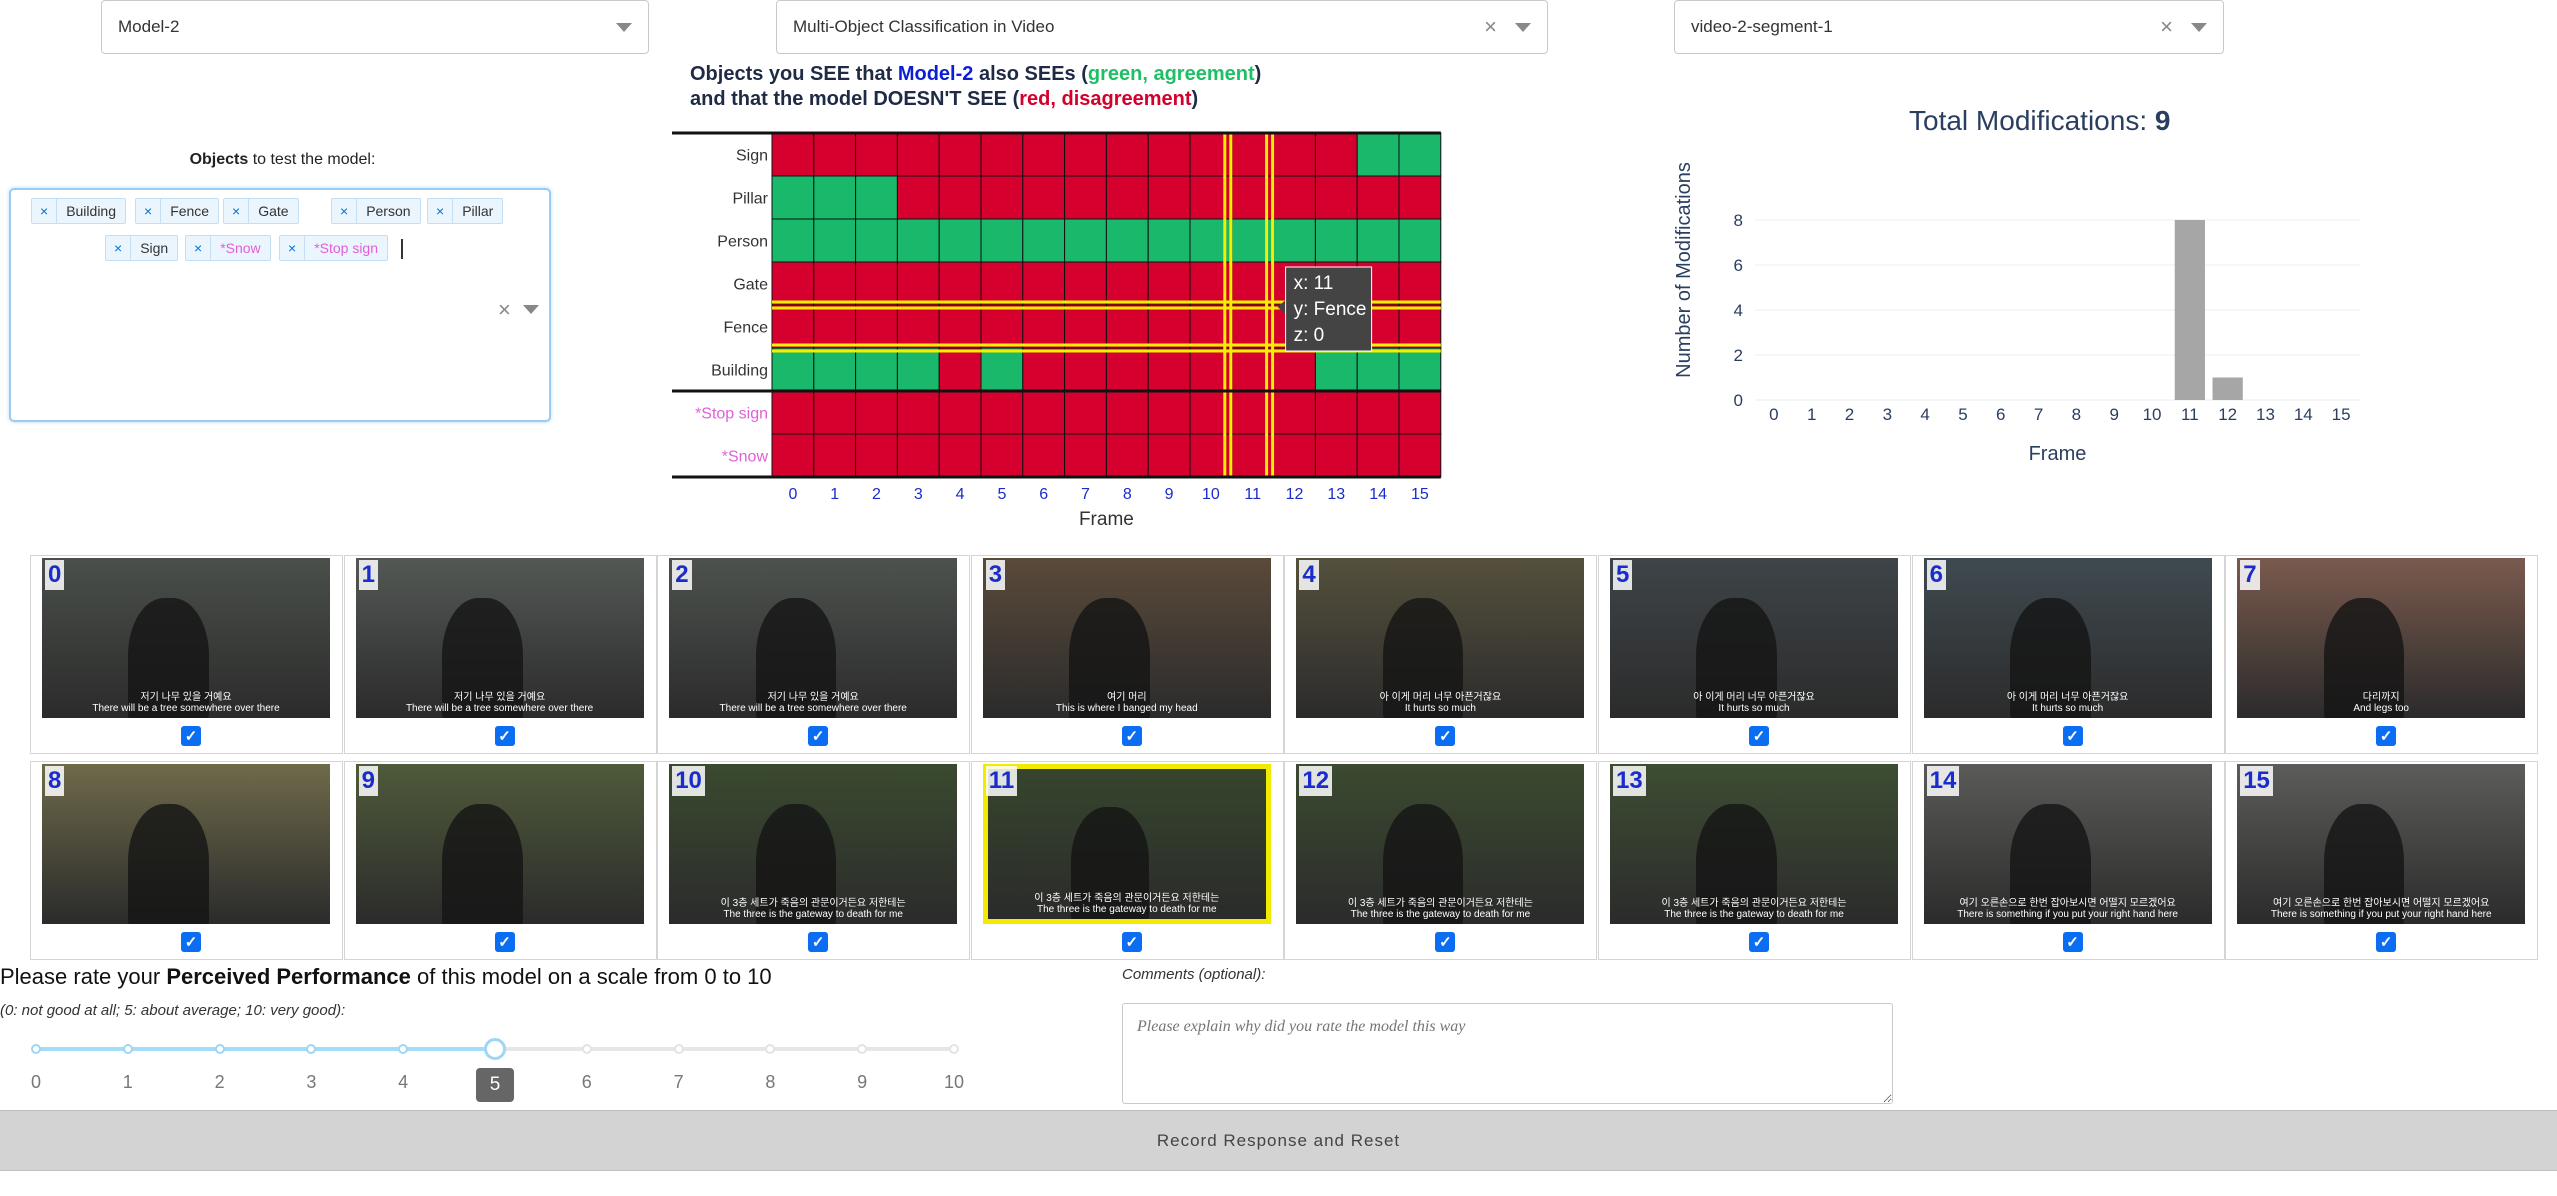 The width and height of the screenshot is (2557, 1196). I want to click on object-chip: × Building, so click(79, 211).